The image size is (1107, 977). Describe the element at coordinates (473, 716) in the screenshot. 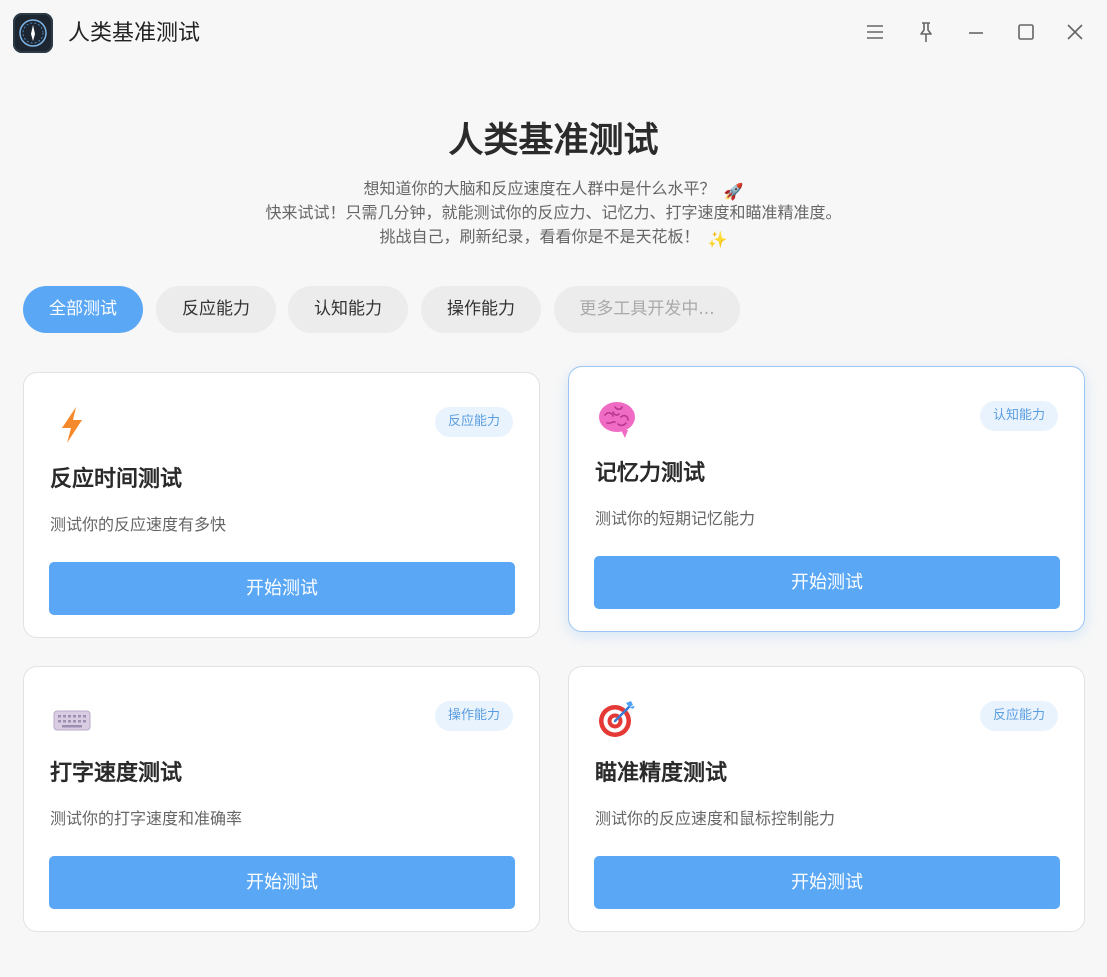

I see `category-badge: 操作能力` at that location.